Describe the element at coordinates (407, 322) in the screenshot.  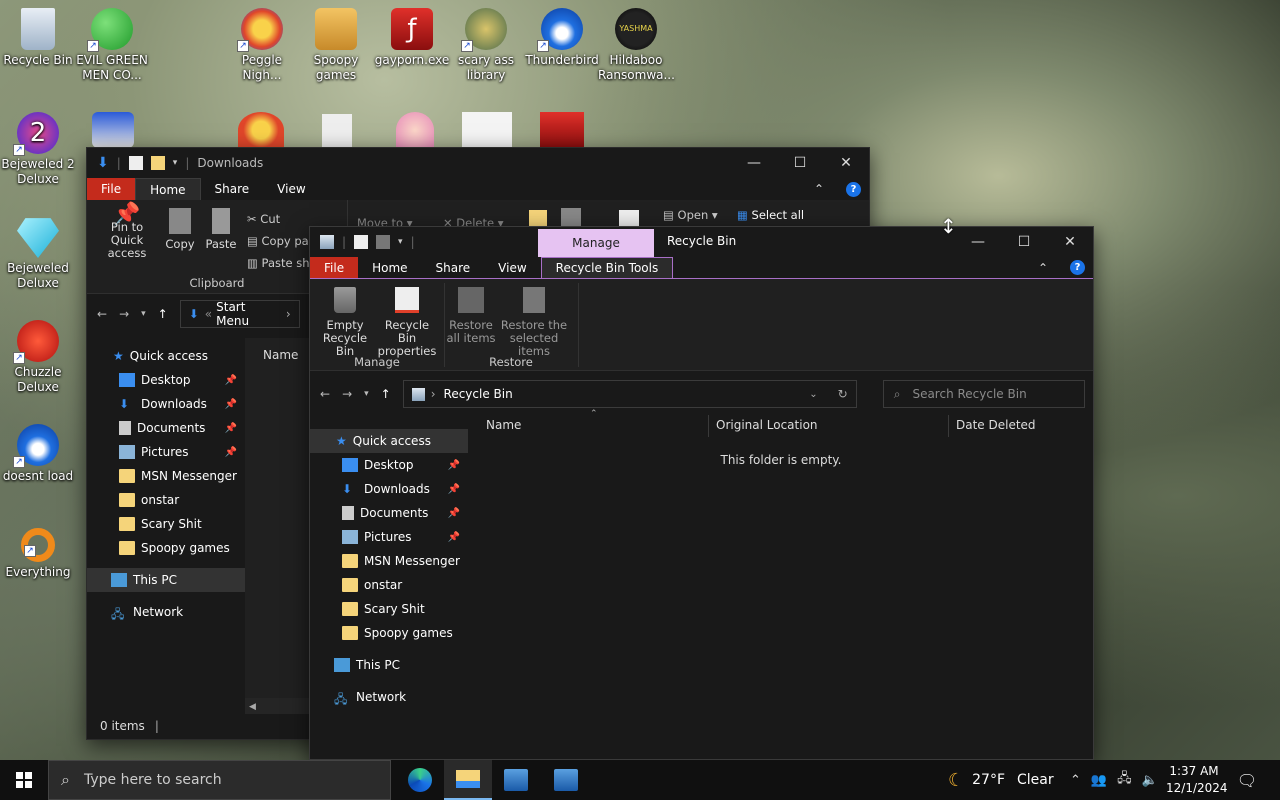
I see `recycle-bin-properties-button: Recycle Bin properties` at that location.